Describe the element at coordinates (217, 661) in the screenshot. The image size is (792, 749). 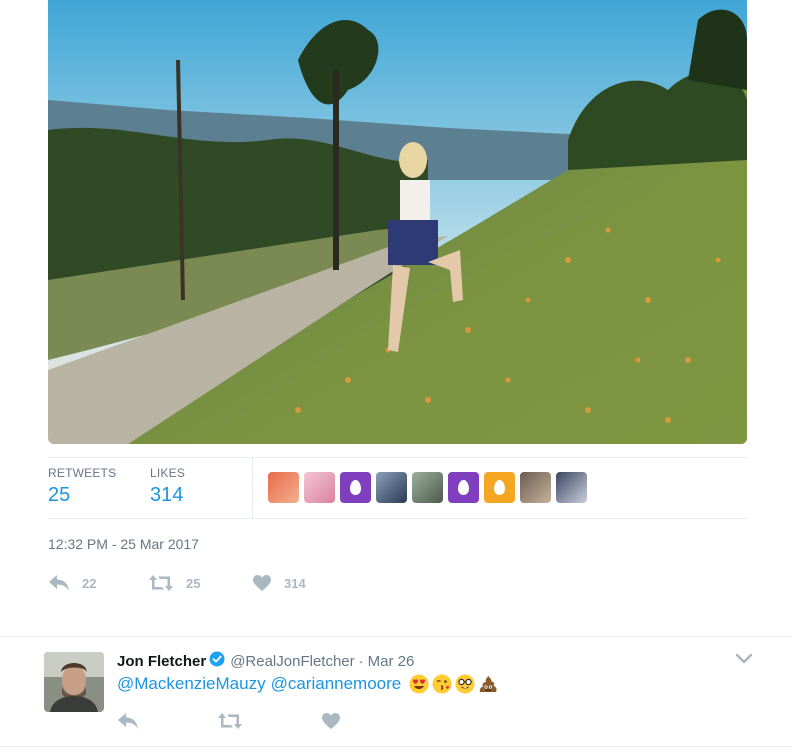
I see `verified-badge-icon` at that location.